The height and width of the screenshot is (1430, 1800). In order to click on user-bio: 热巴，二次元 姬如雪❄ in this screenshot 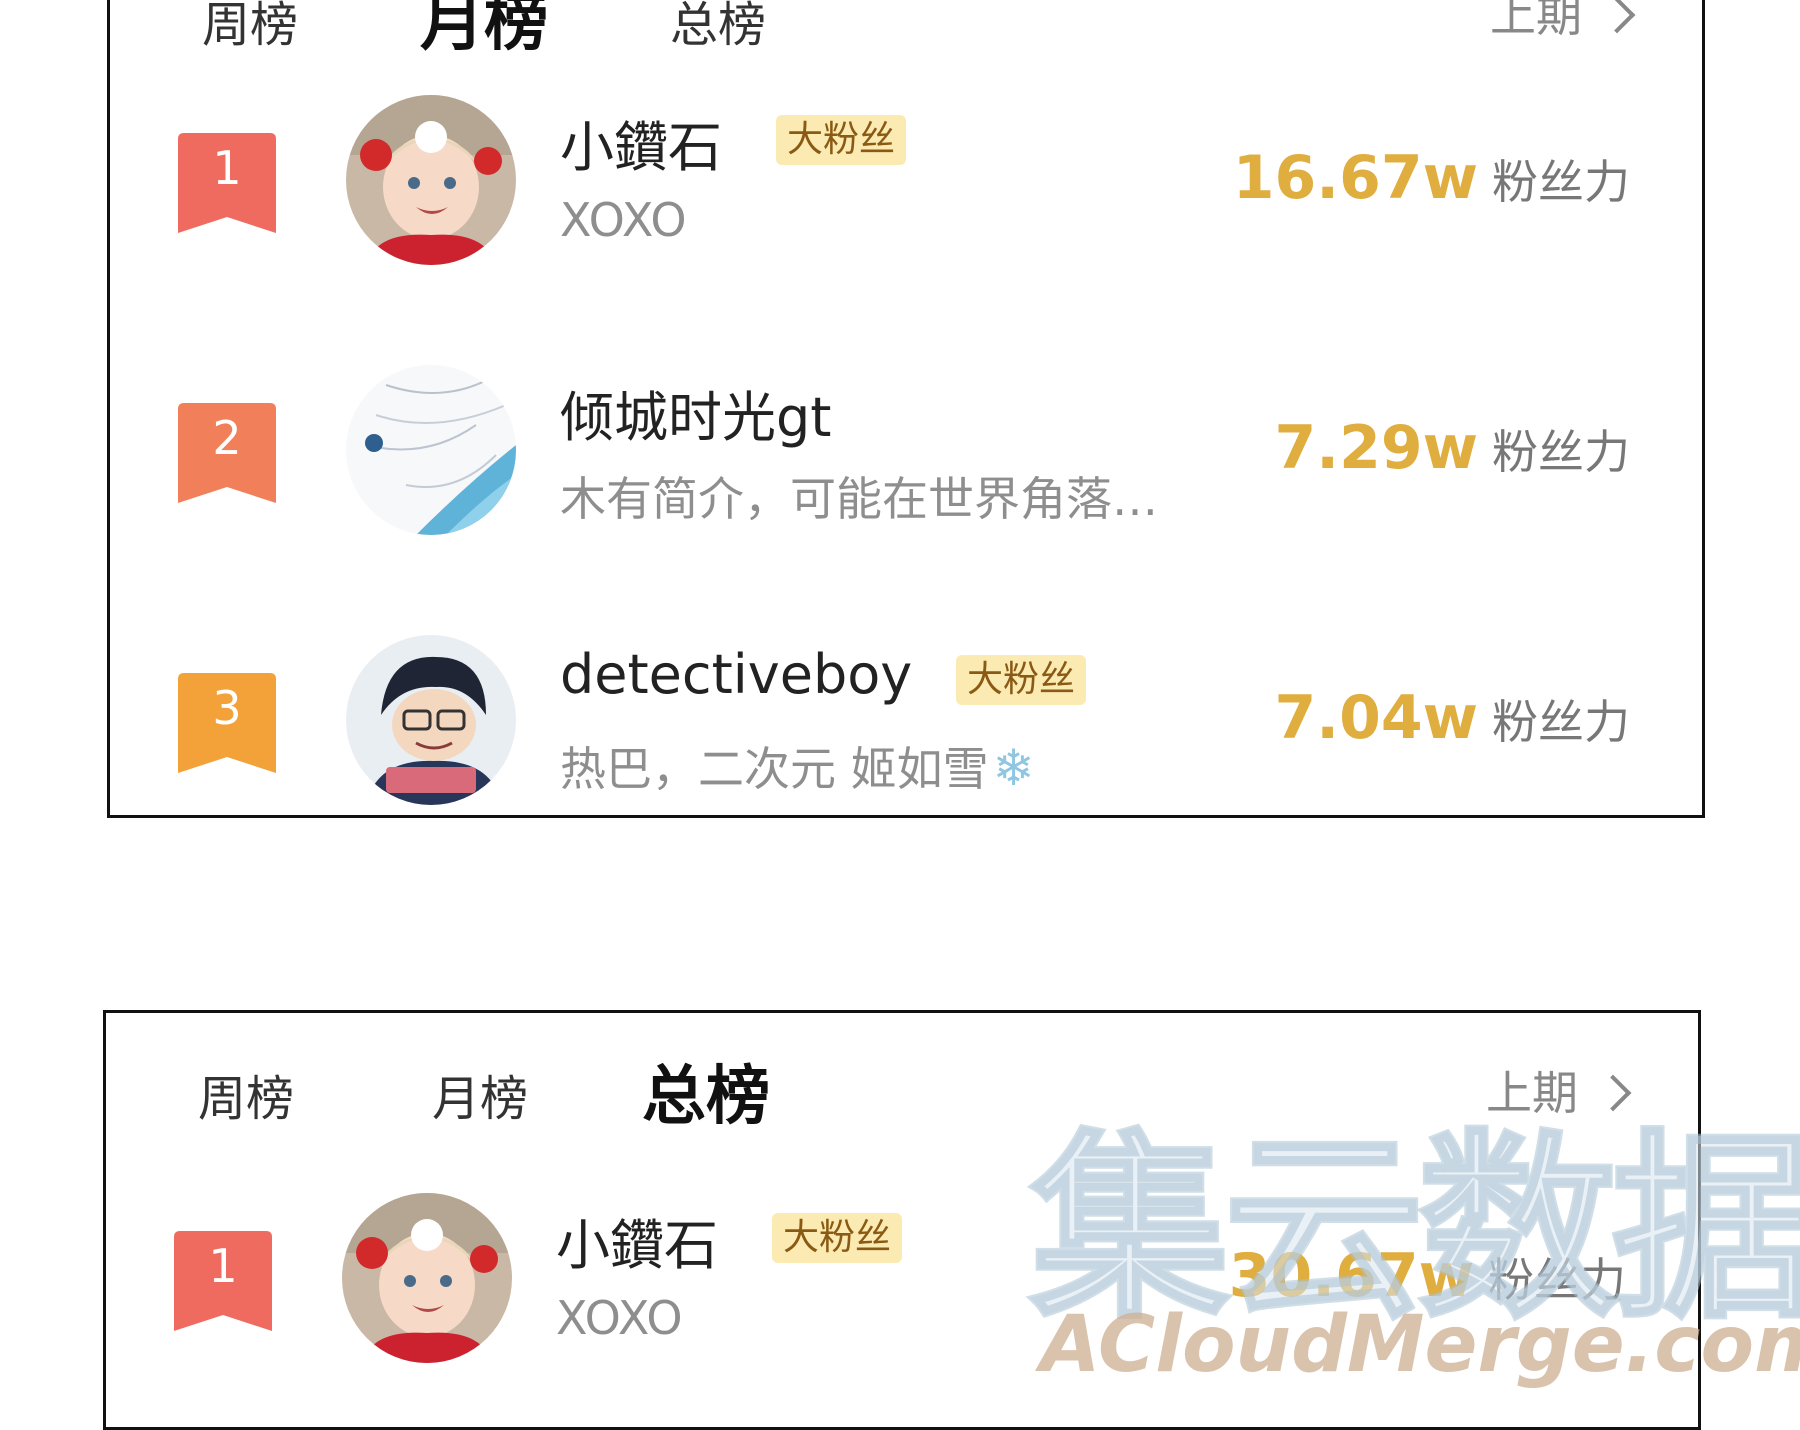, I will do `click(797, 766)`.